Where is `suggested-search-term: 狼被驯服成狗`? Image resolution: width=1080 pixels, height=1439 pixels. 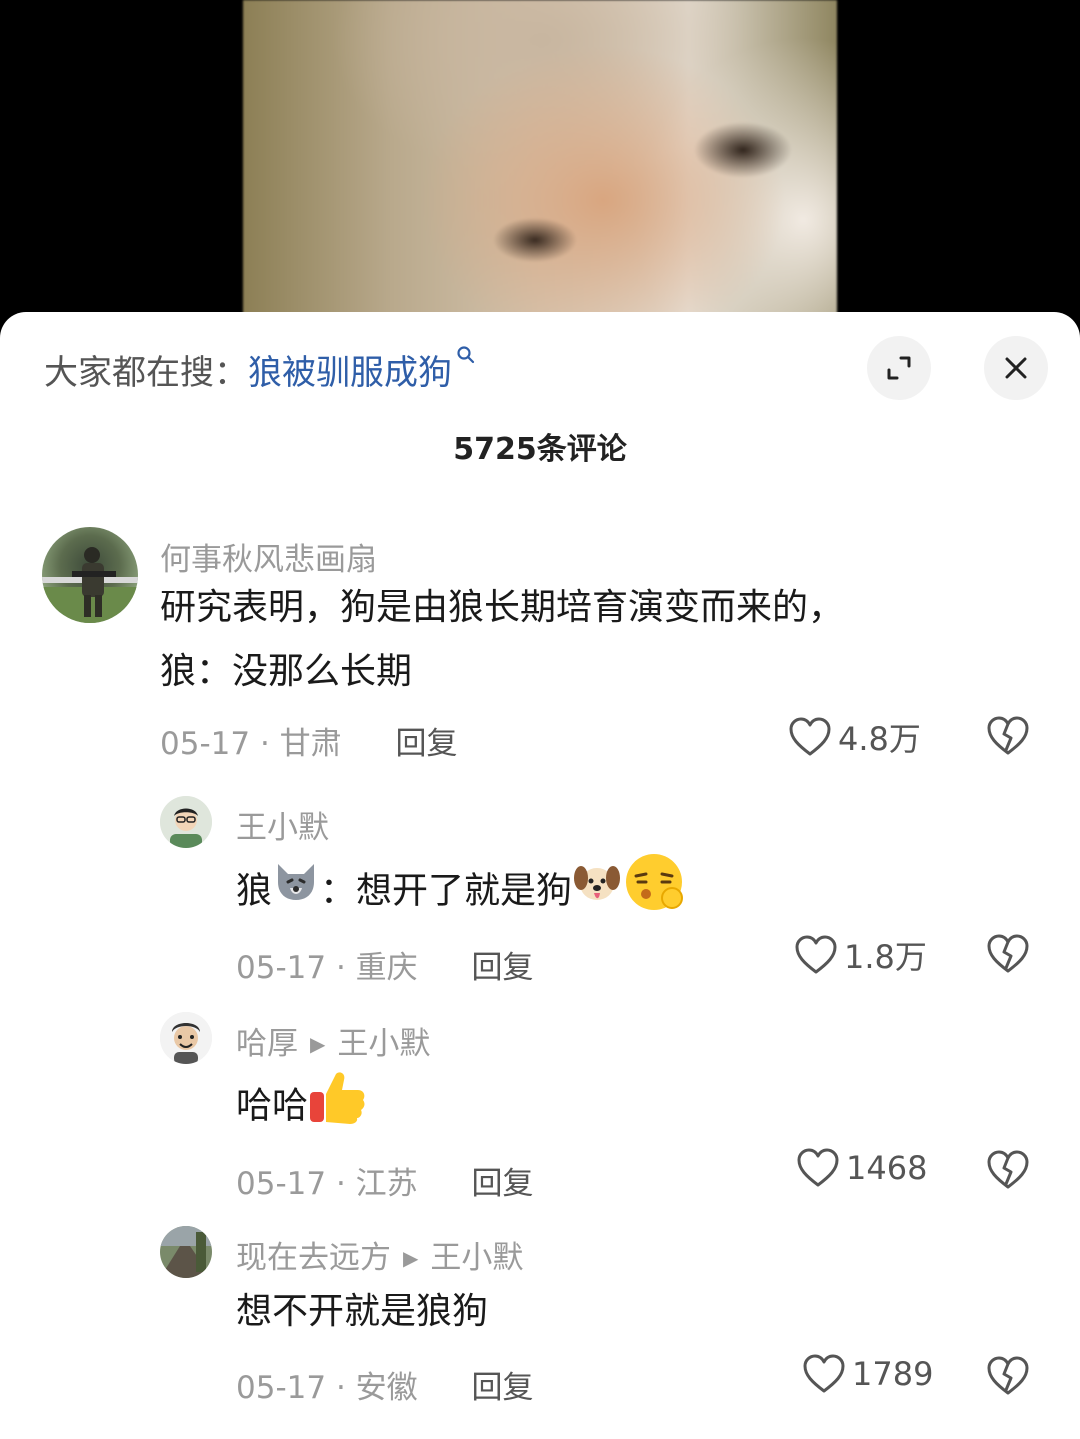 suggested-search-term: 狼被驯服成狗 is located at coordinates (350, 369).